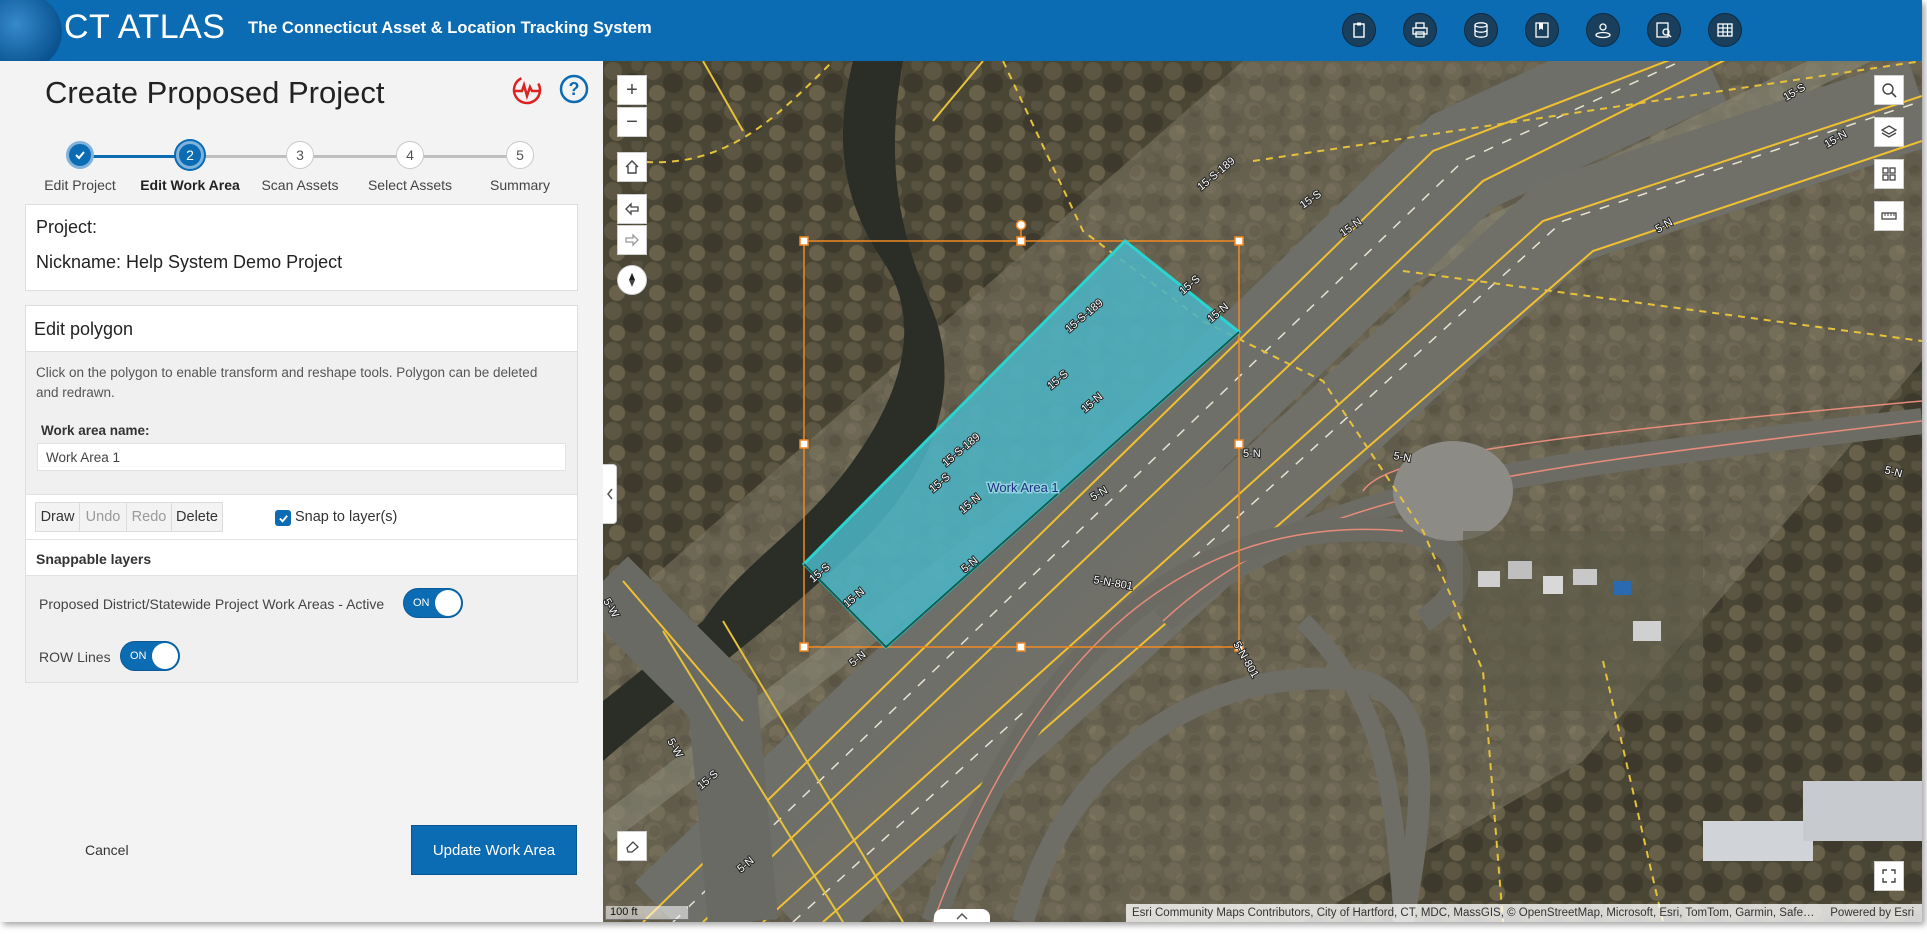 This screenshot has width=1927, height=935. I want to click on print-button, so click(1420, 30).